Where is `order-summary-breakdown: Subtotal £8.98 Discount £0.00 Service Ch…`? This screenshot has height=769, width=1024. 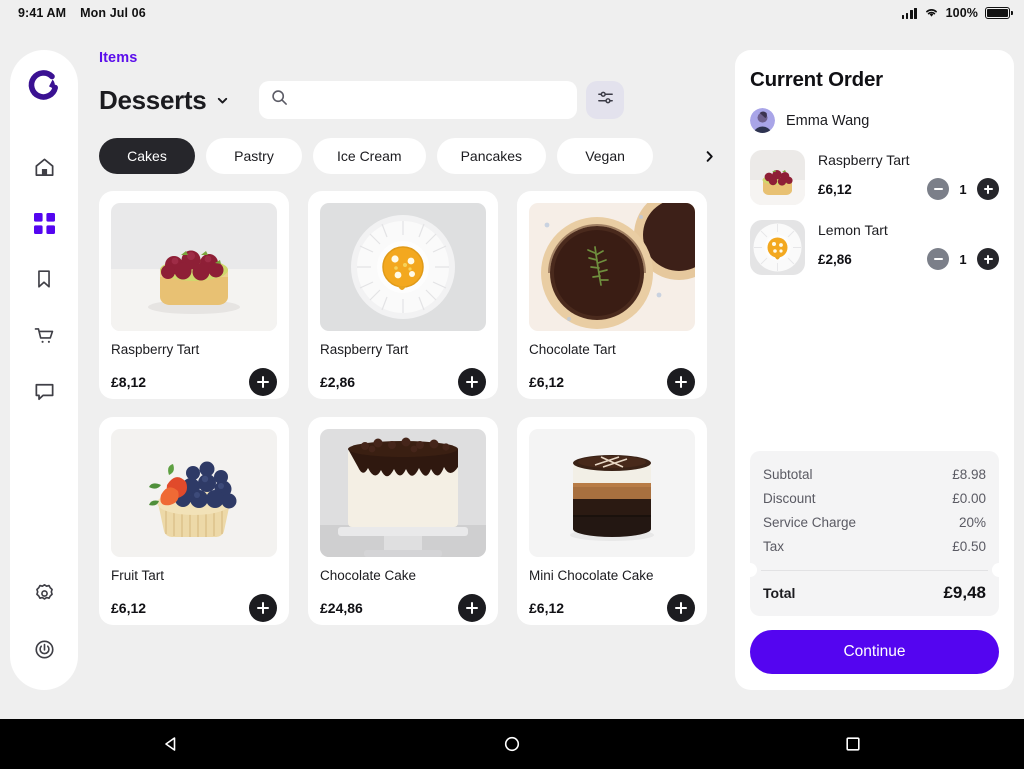 order-summary-breakdown: Subtotal £8.98 Discount £0.00 Service Ch… is located at coordinates (874, 510).